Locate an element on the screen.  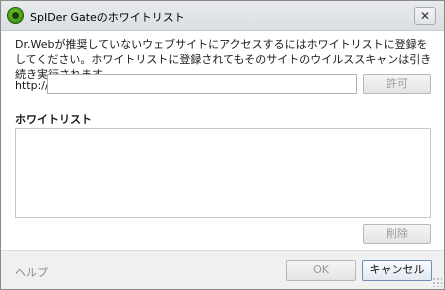
cancel-button: キャンセル is located at coordinates (397, 270).